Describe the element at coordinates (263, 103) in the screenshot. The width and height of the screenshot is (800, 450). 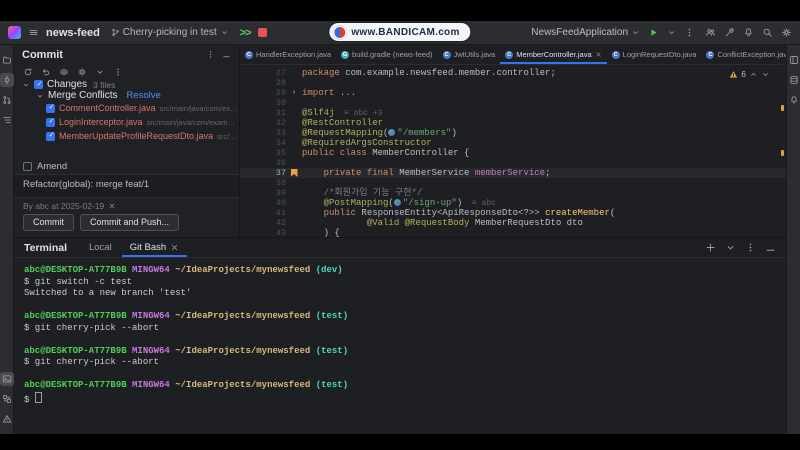
I see `line-number: 30` at that location.